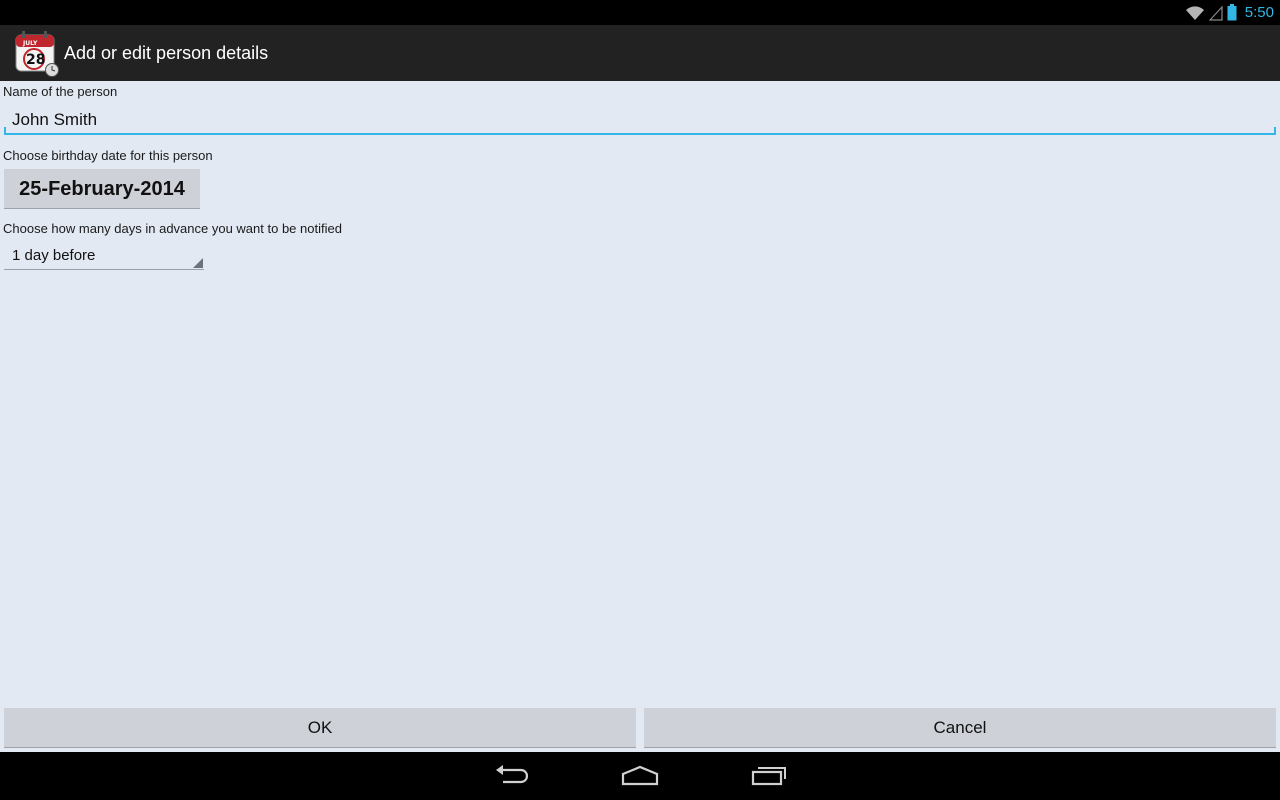  Describe the element at coordinates (60, 91) in the screenshot. I see `name-label: Name of the person` at that location.